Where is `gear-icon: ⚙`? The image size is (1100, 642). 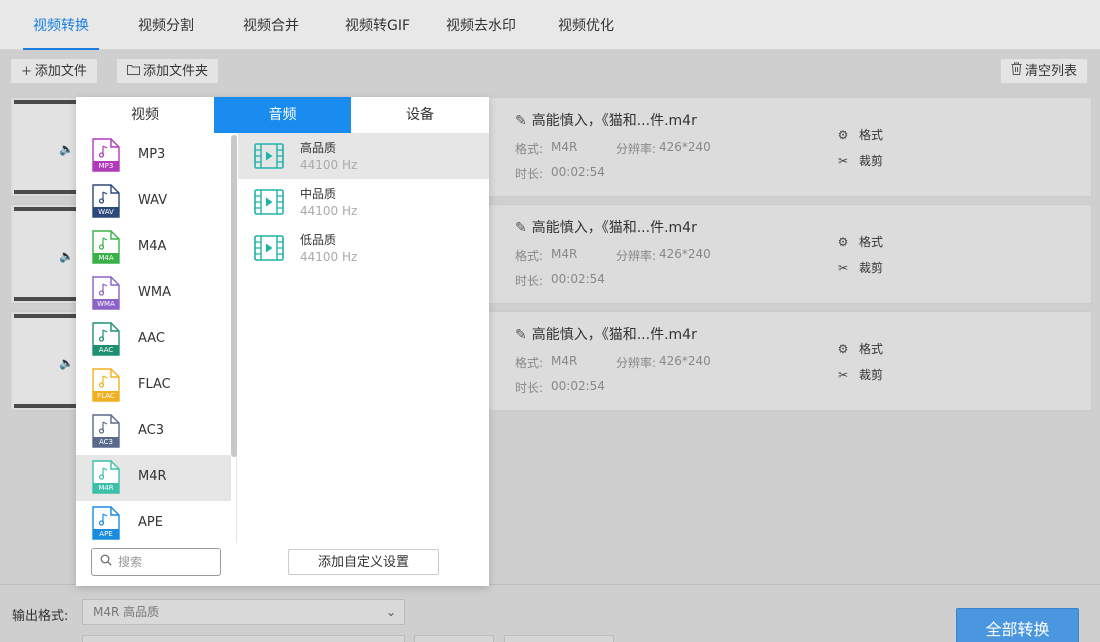
gear-icon: ⚙ is located at coordinates (843, 135).